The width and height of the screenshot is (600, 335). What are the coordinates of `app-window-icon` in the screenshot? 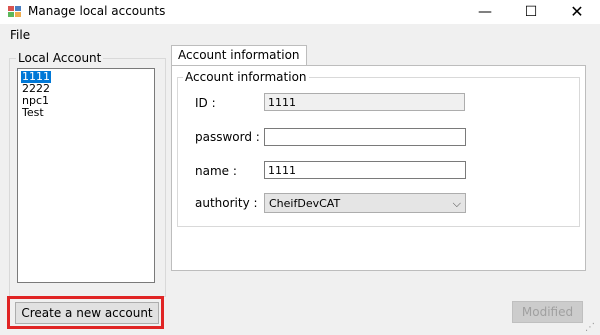 It's located at (15, 12).